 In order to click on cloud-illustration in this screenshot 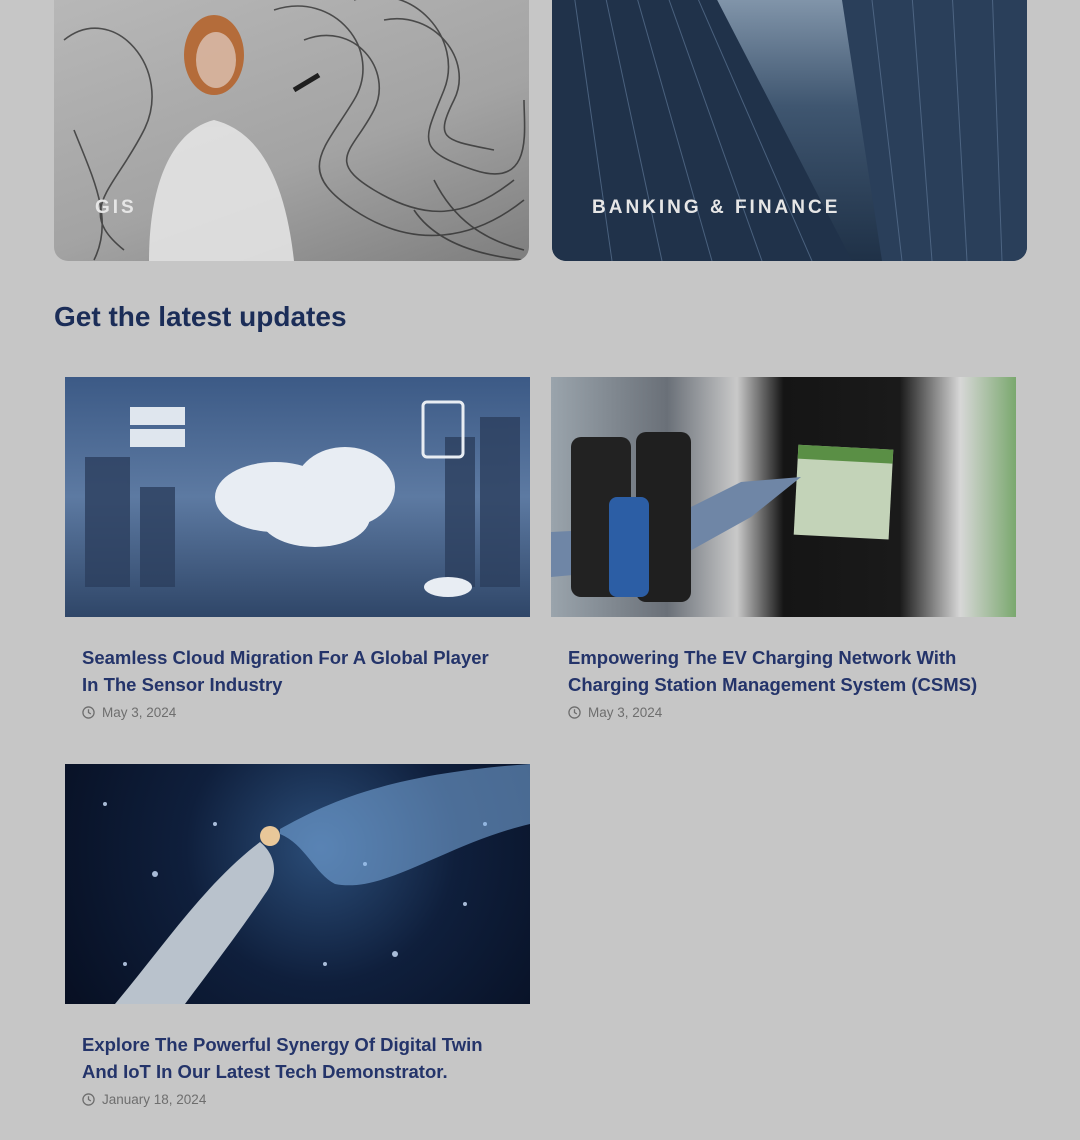, I will do `click(302, 498)`.